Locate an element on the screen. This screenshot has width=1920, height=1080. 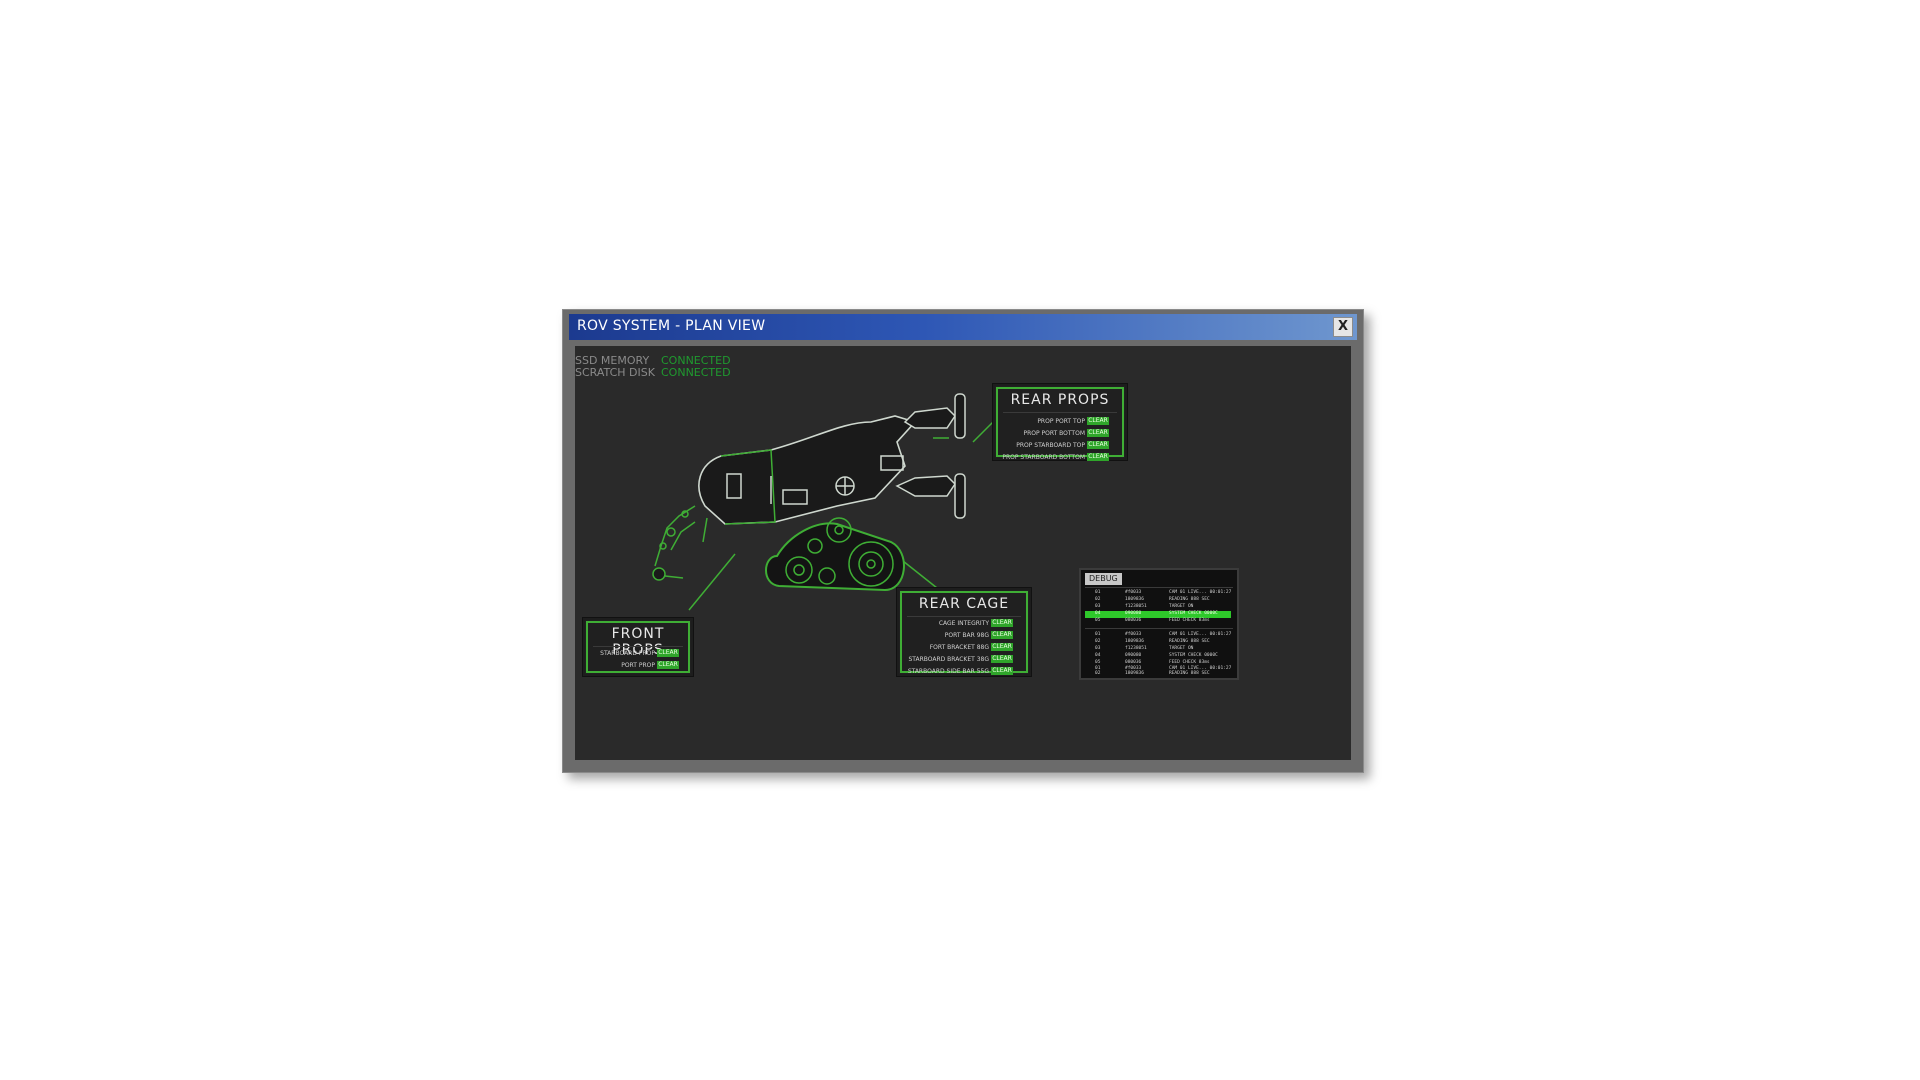
upper-prop is located at coordinates (960, 416).